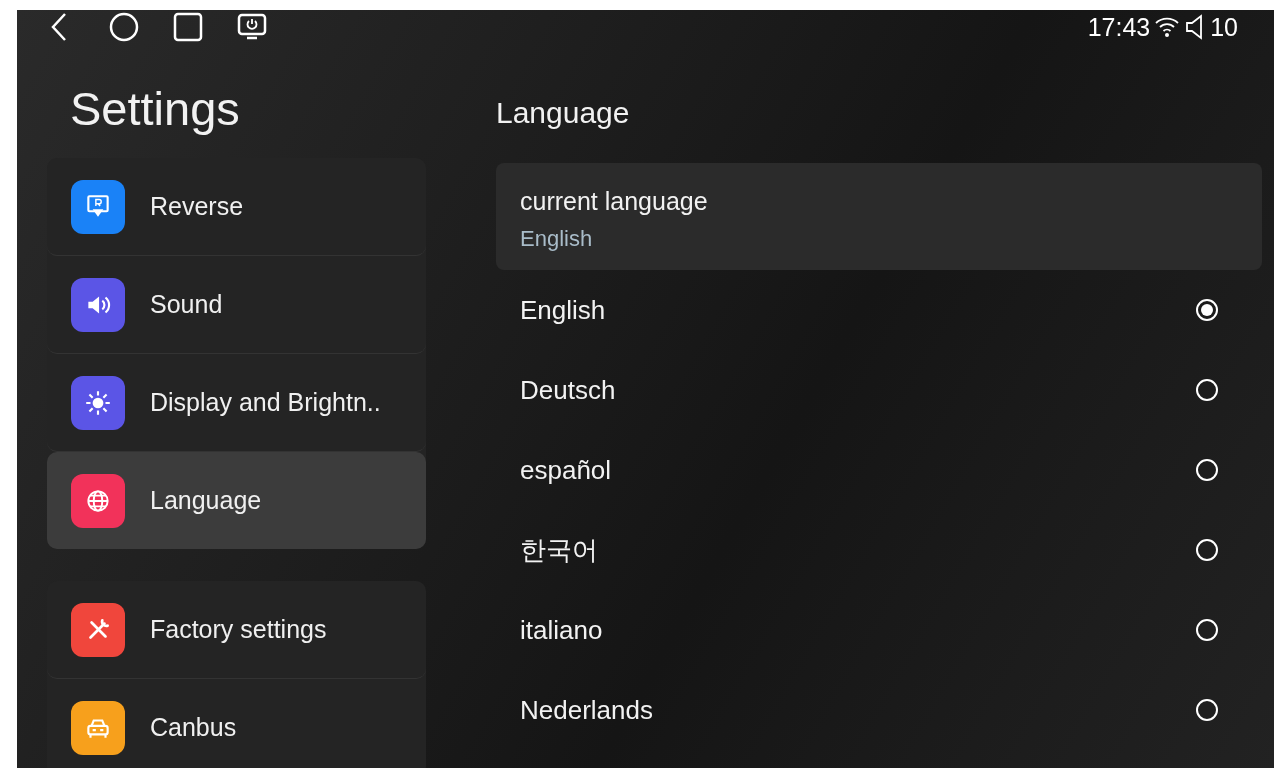 This screenshot has width=1274, height=768. What do you see at coordinates (188, 27) in the screenshot?
I see `recents-icon` at bounding box center [188, 27].